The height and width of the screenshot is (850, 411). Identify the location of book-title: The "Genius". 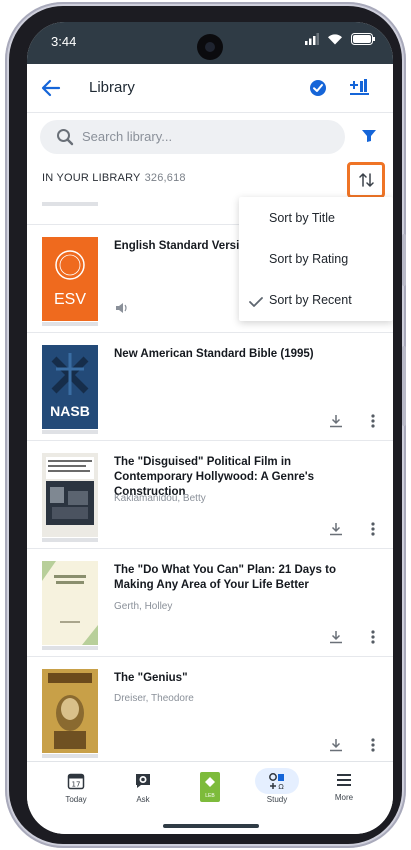
(239, 678).